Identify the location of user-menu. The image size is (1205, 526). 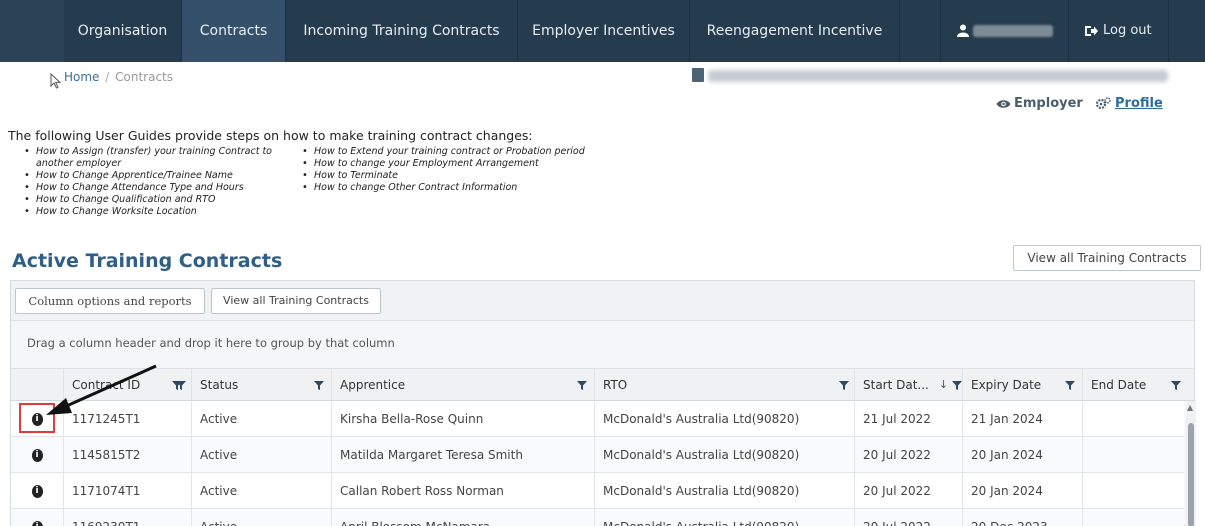
(1004, 31).